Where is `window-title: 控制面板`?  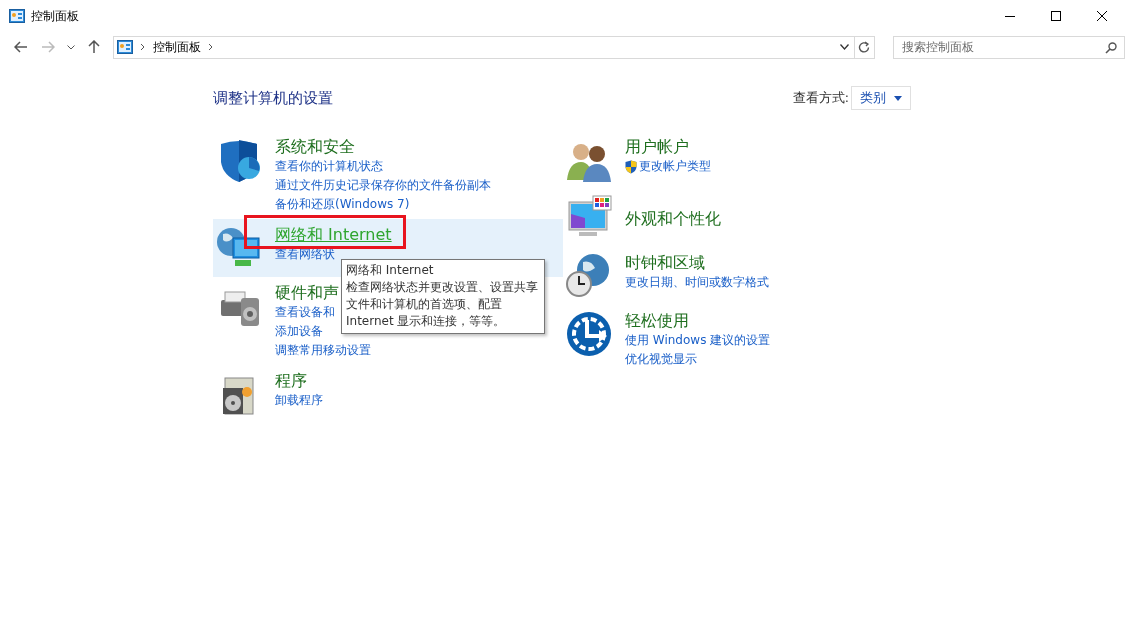 window-title: 控制面板 is located at coordinates (55, 16).